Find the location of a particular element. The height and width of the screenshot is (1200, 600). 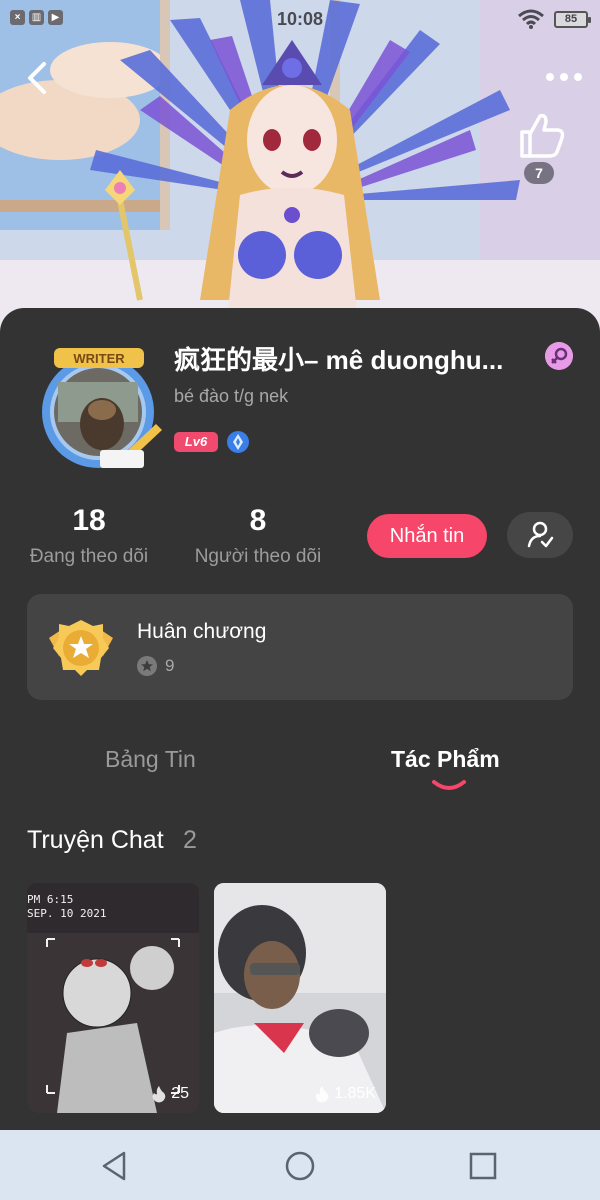

battery-indicator: 85 is located at coordinates (572, 19).